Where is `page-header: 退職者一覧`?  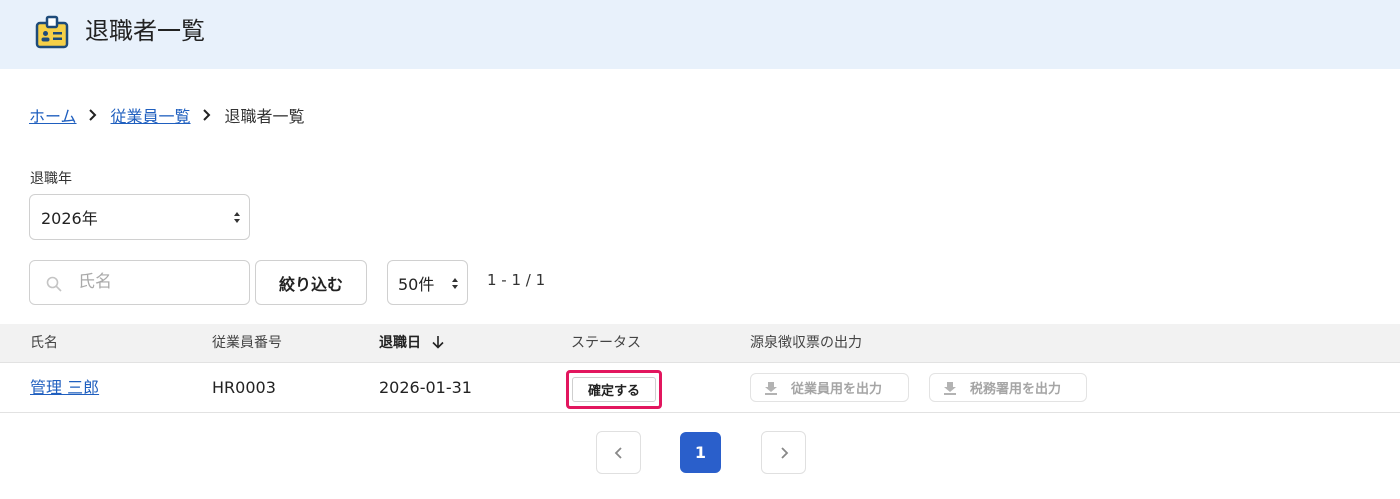
page-header: 退職者一覧 is located at coordinates (700, 34).